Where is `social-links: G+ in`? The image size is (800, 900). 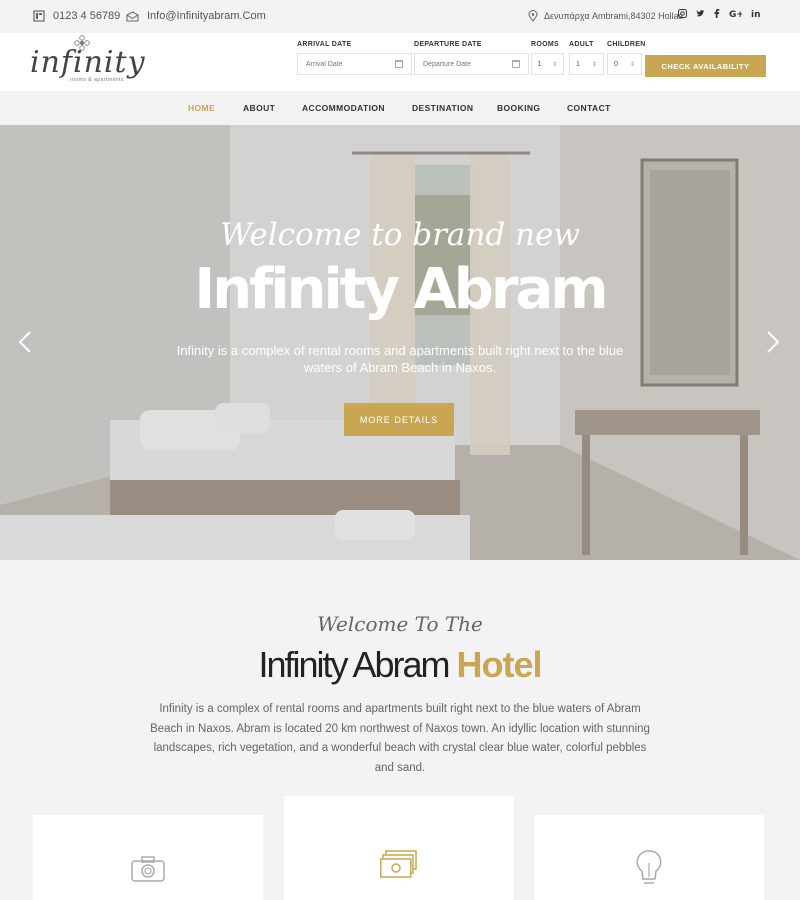
social-links: G+ in is located at coordinates (719, 13).